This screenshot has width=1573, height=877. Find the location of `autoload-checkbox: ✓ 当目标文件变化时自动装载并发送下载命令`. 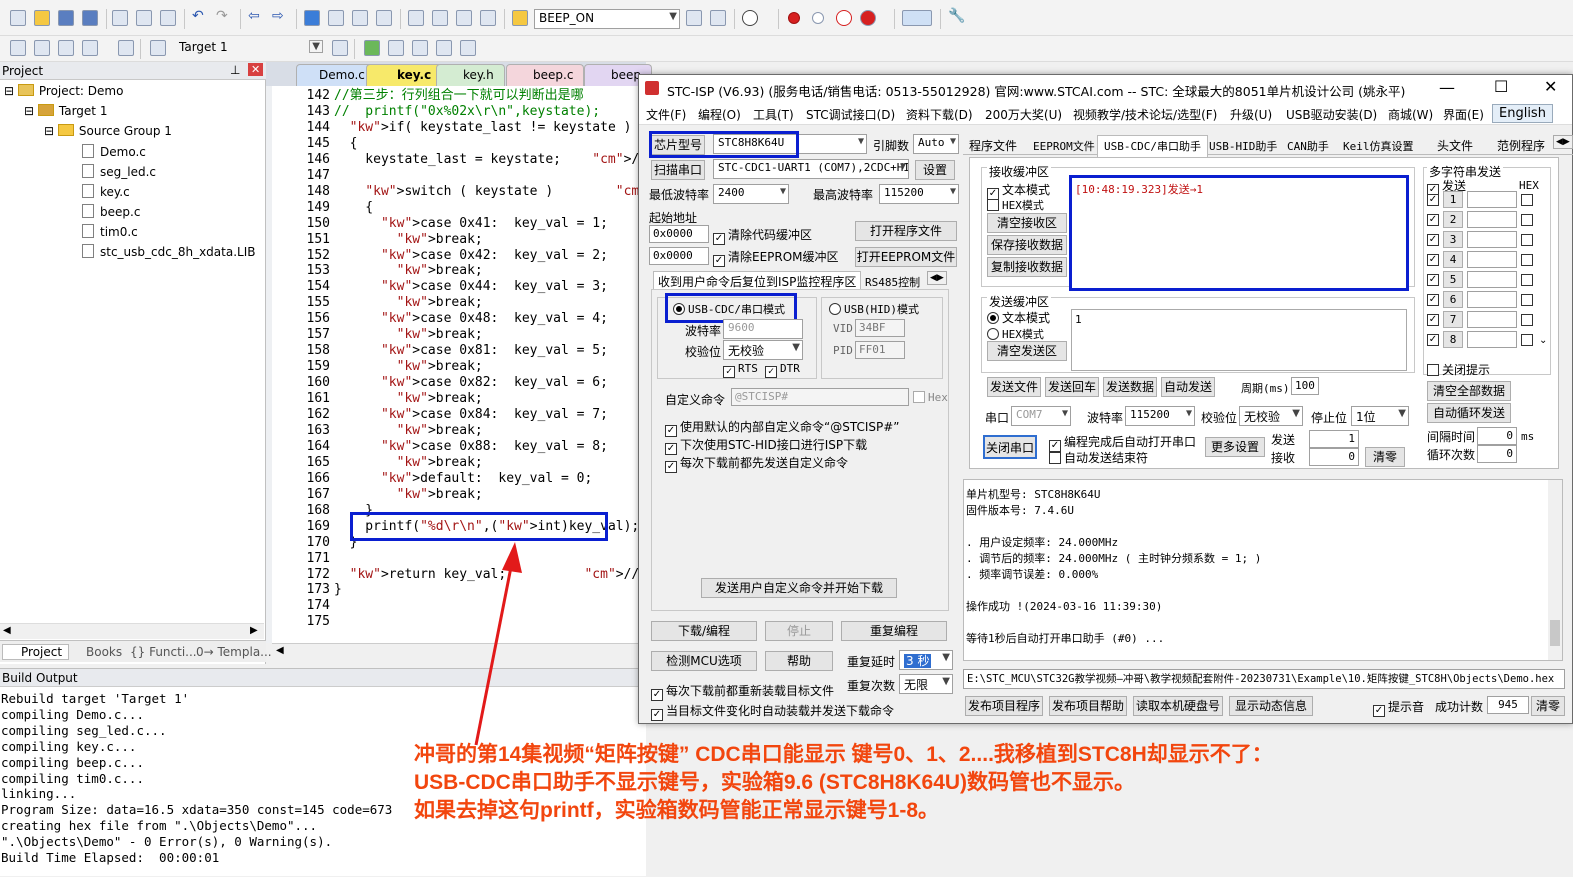

autoload-checkbox: ✓ 当目标文件变化时自动装载并发送下载命令 is located at coordinates (772, 711).